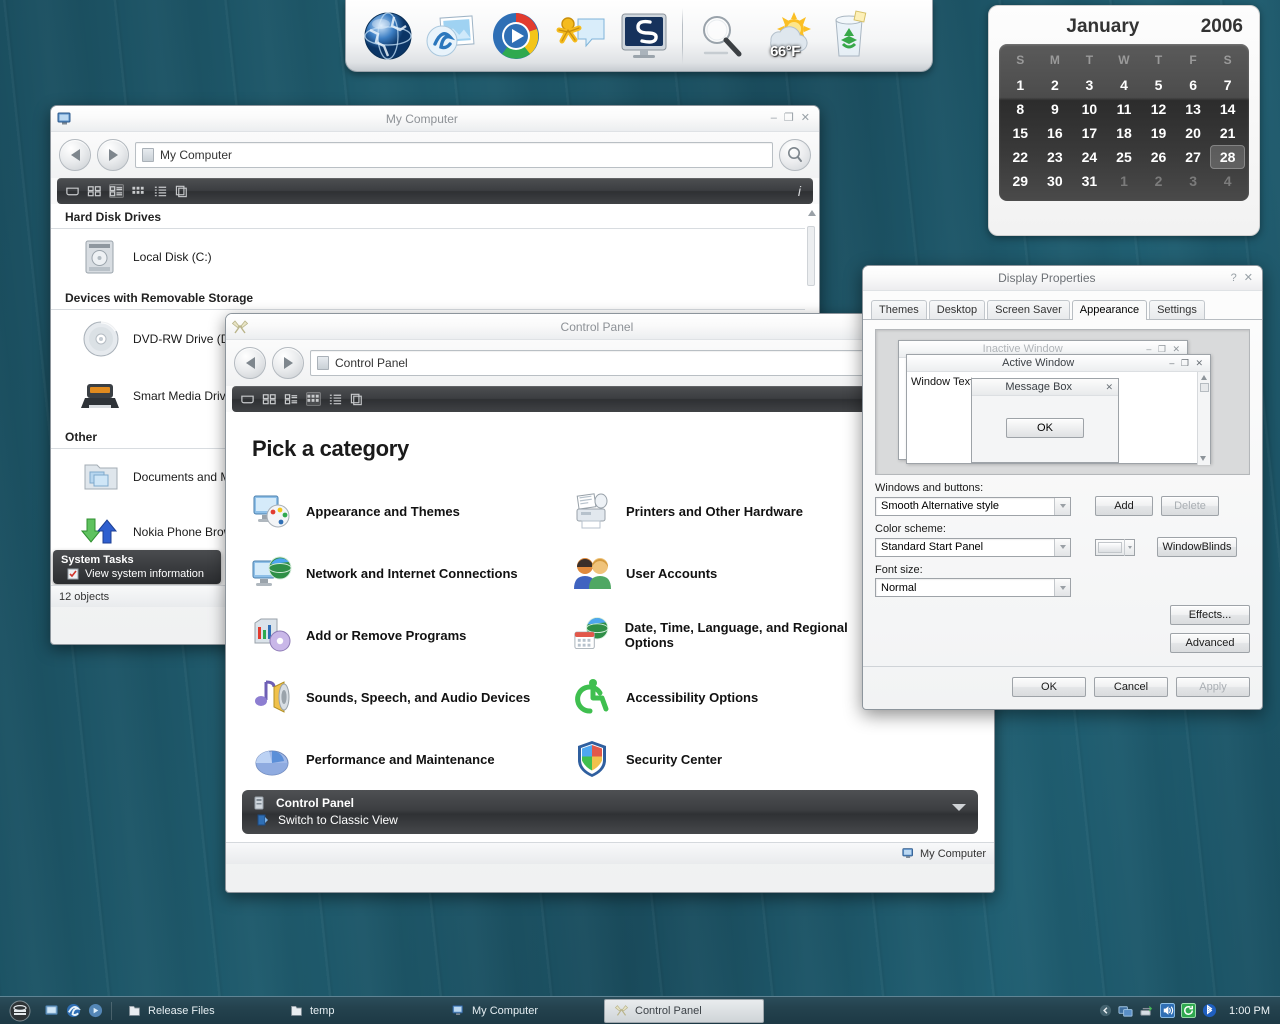 The image size is (1280, 1024). Describe the element at coordinates (801, 191) in the screenshot. I see `info-icon: i` at that location.